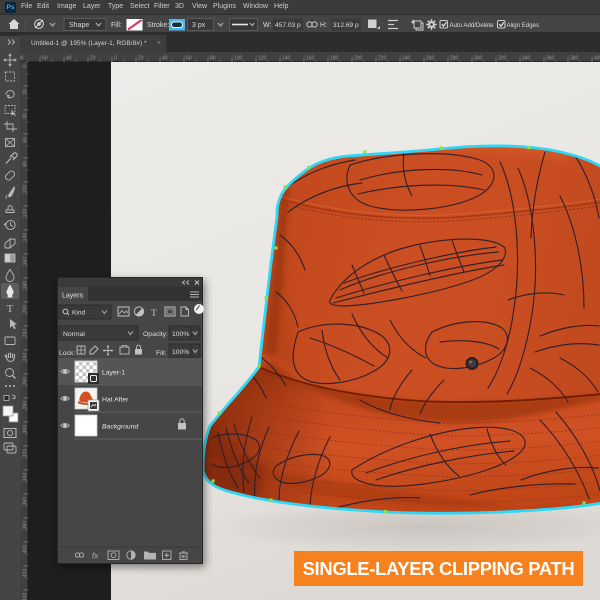 The width and height of the screenshot is (600, 600). What do you see at coordinates (346, 25) in the screenshot?
I see `svg-text: 312.69 p` at bounding box center [346, 25].